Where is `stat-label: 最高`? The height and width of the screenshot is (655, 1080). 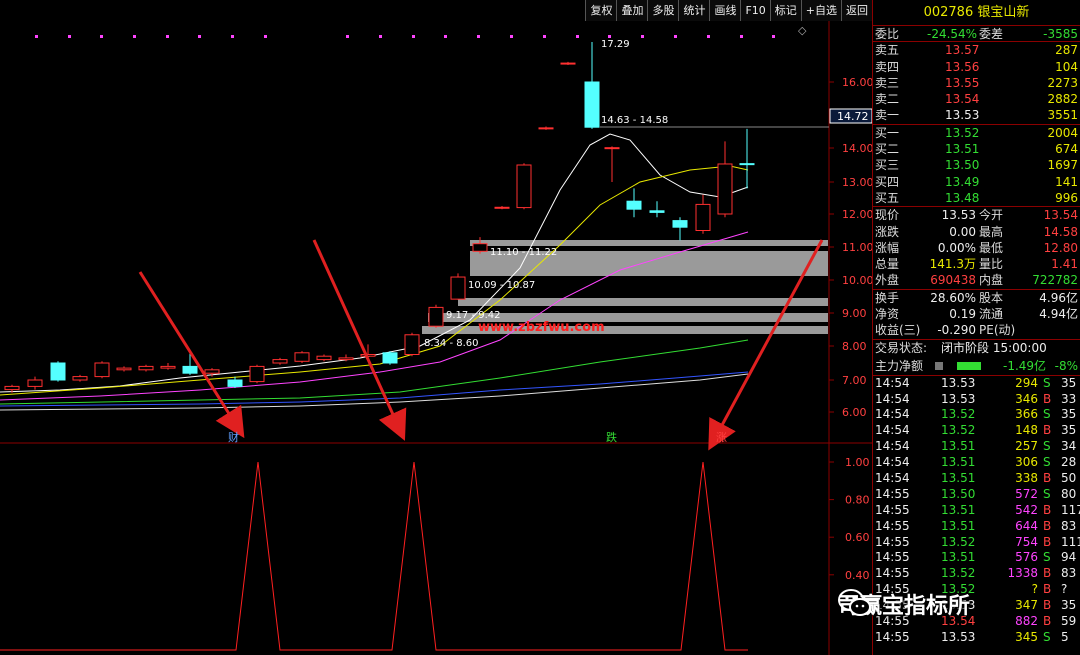 stat-label: 最高 is located at coordinates (991, 231).